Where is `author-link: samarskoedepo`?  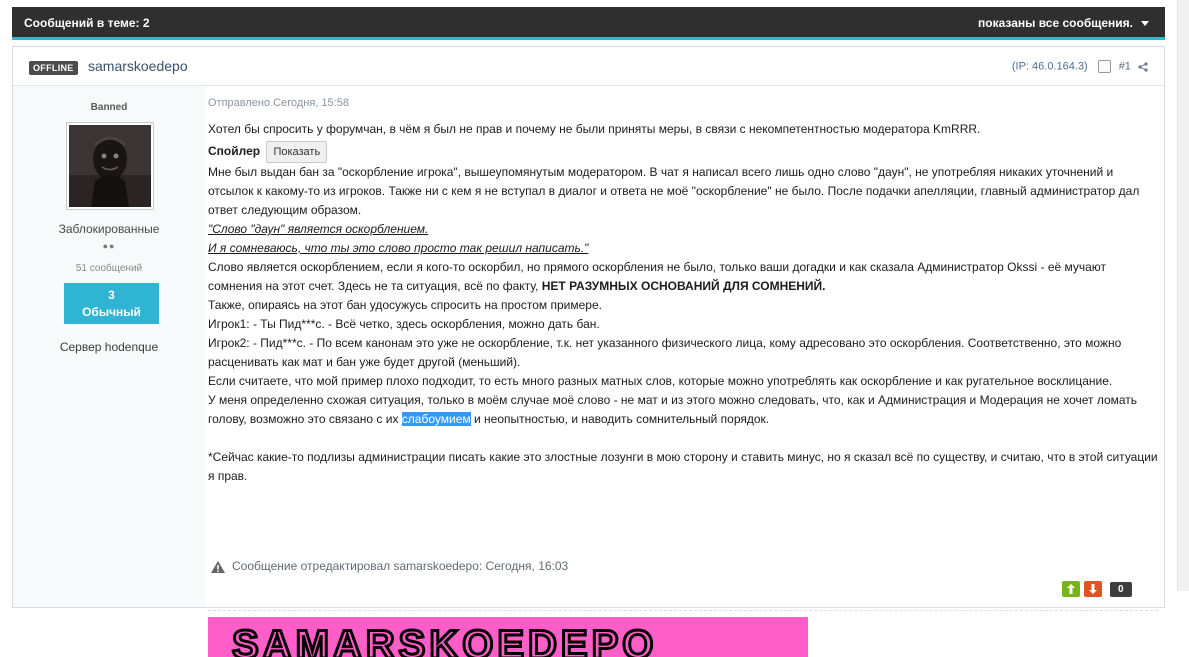 author-link: samarskoedepo is located at coordinates (138, 66).